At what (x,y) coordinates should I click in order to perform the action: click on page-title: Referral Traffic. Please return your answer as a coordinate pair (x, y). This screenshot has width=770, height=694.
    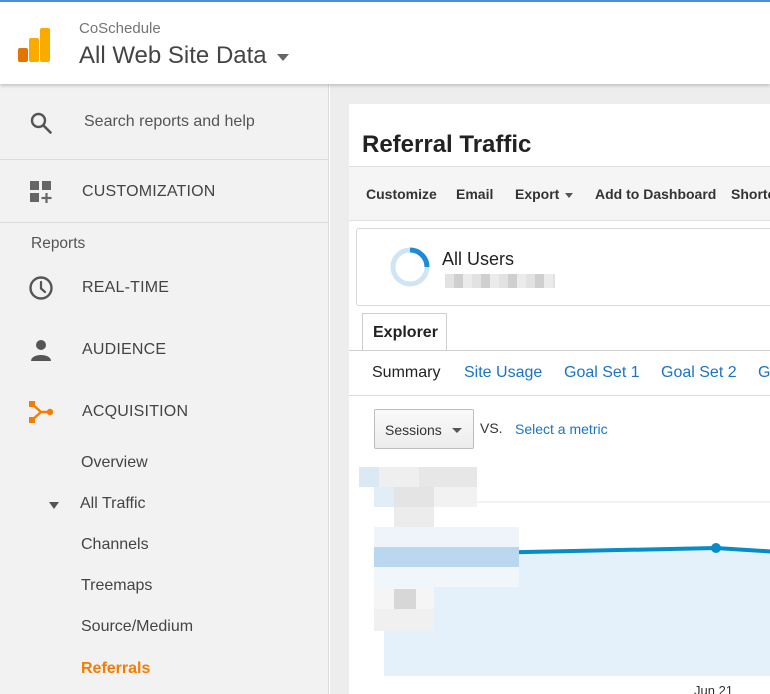
    Looking at the image, I should click on (447, 144).